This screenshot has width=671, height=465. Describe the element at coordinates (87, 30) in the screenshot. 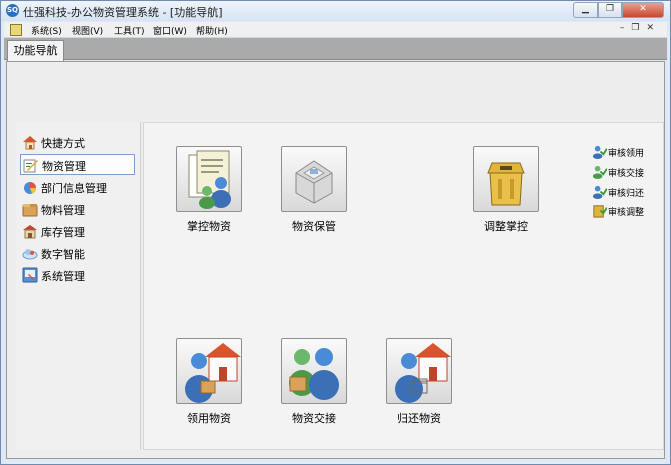

I see `menu-view: 视图(V)` at that location.